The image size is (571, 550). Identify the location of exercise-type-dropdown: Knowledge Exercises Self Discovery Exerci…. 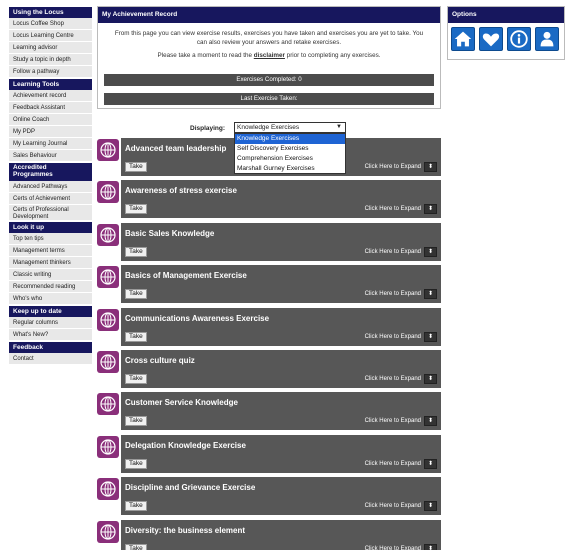
(290, 153).